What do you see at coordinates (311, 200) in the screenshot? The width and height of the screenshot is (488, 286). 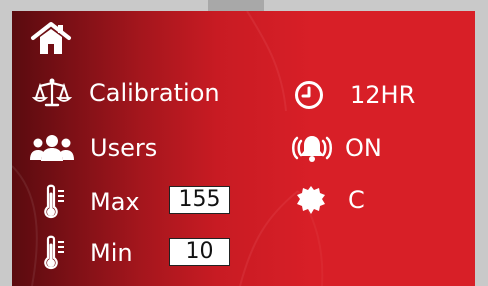 I see `gear-badge-icon` at bounding box center [311, 200].